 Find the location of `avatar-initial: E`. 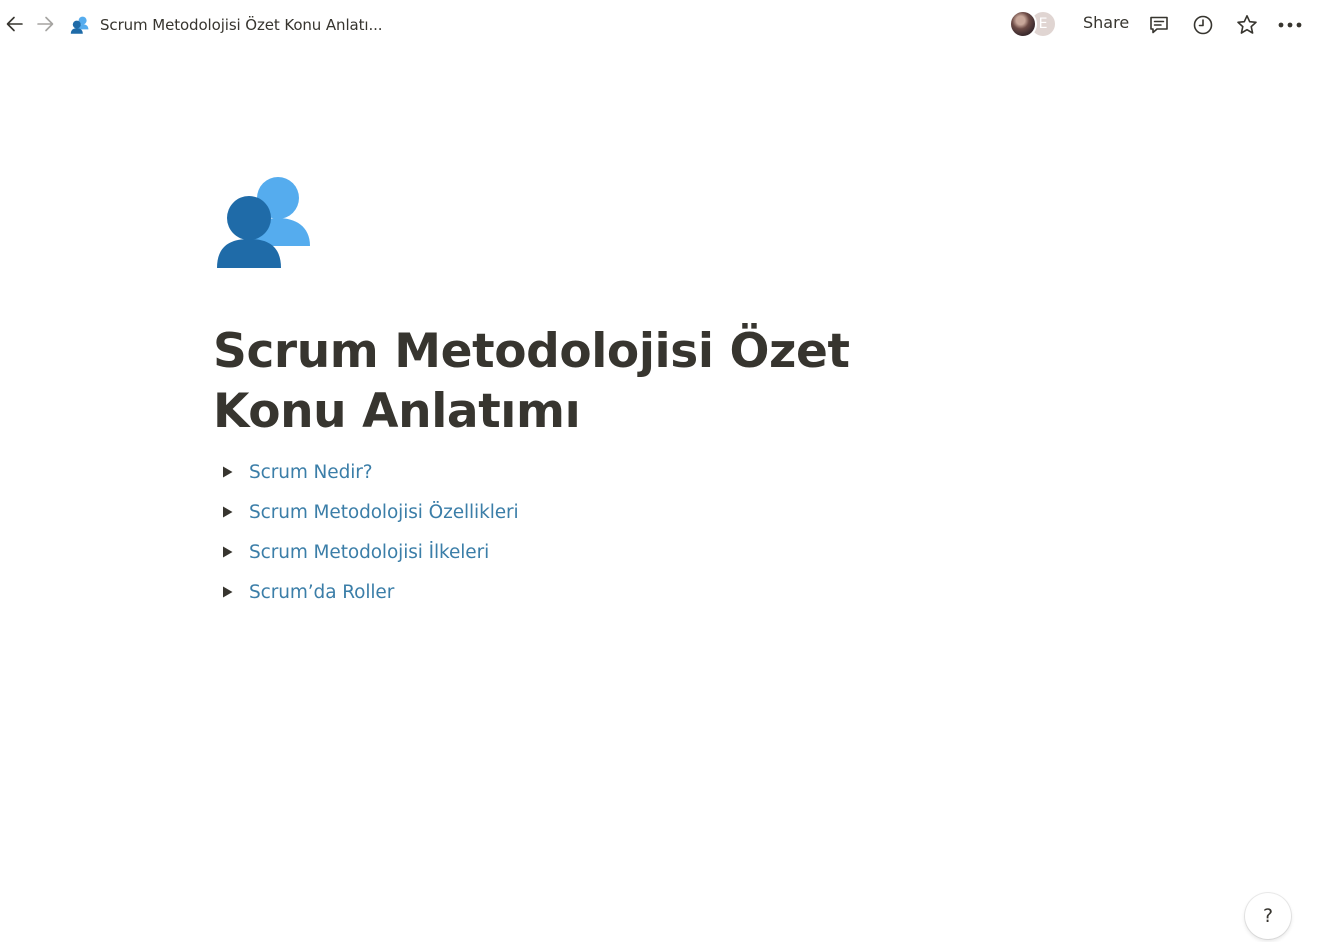

avatar-initial: E is located at coordinates (1043, 24).